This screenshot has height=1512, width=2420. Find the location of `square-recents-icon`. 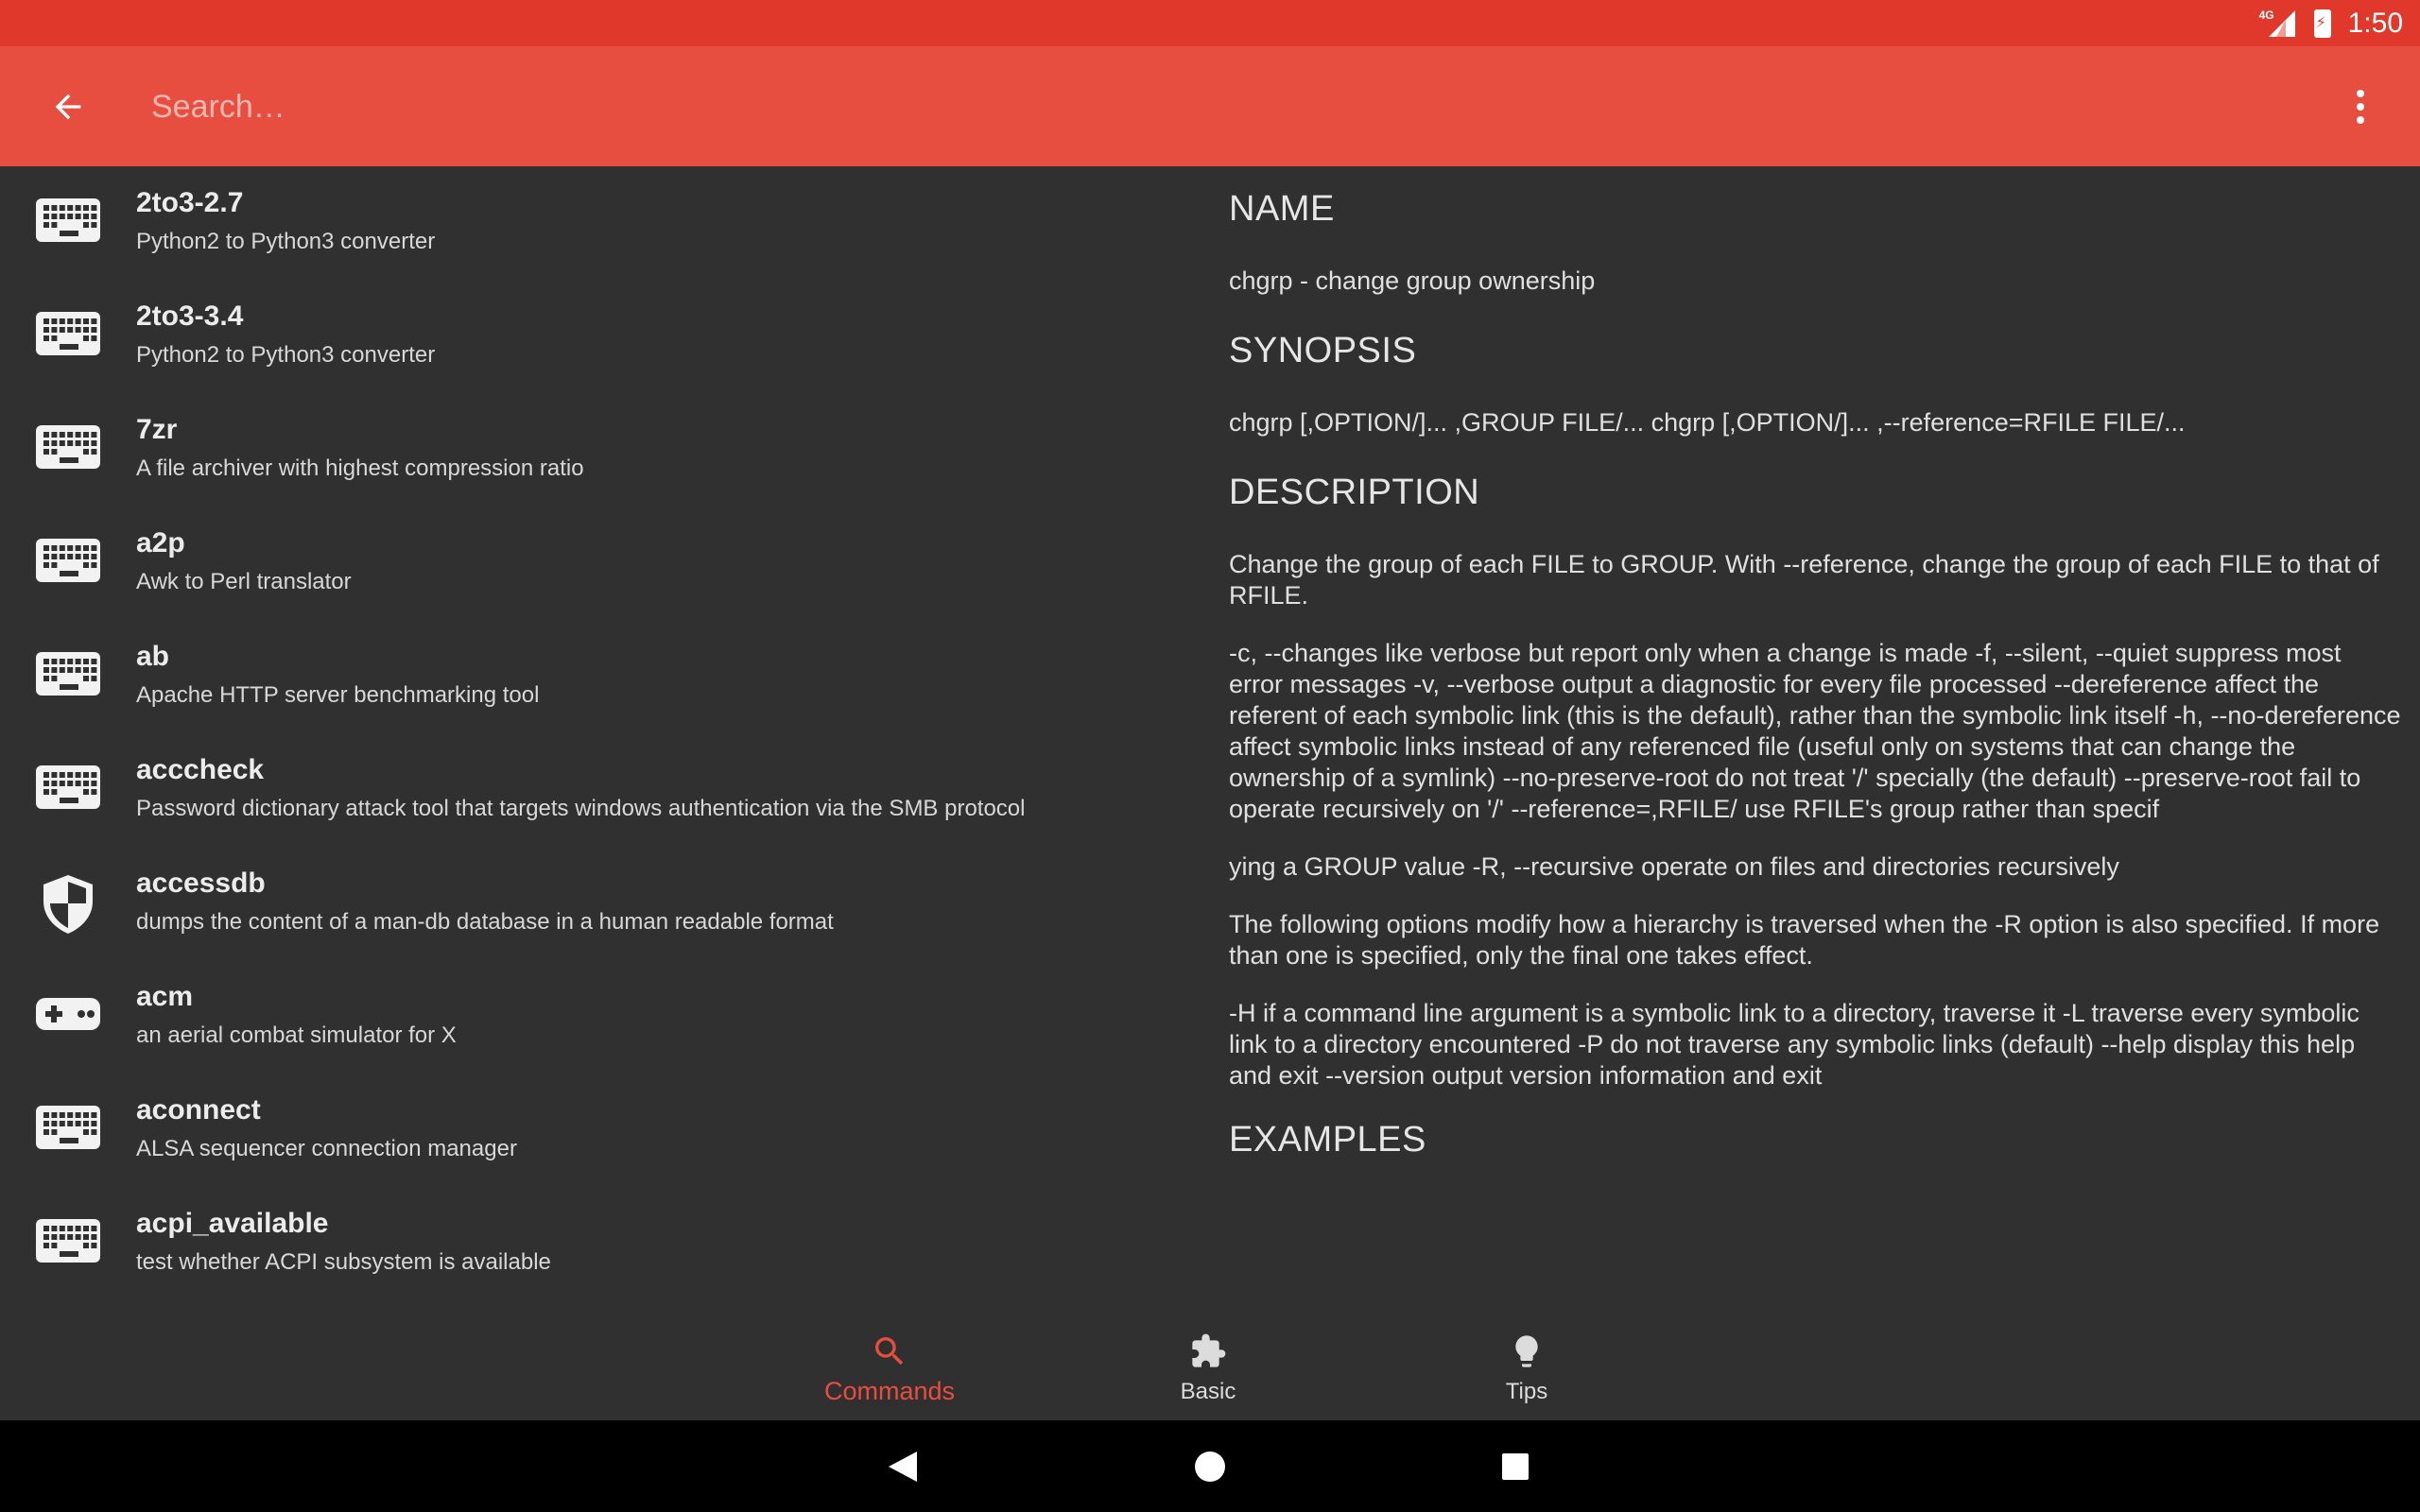

square-recents-icon is located at coordinates (1516, 1466).